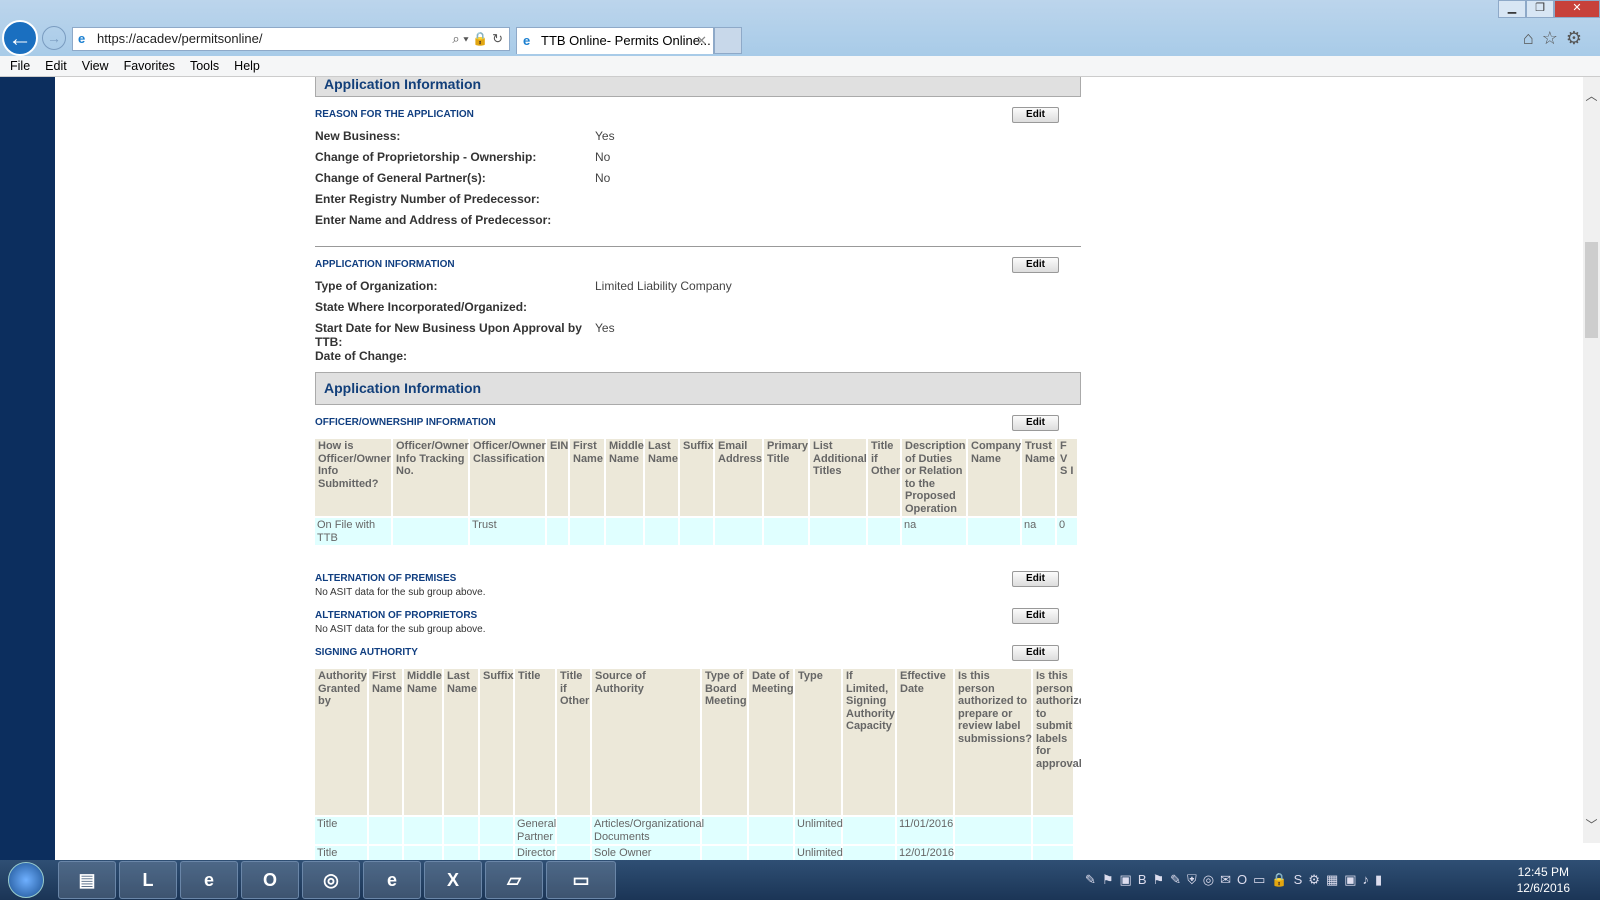 The width and height of the screenshot is (1600, 900). Describe the element at coordinates (698, 310) in the screenshot. I see `field-row: State Where Incorporated/Organized:` at that location.